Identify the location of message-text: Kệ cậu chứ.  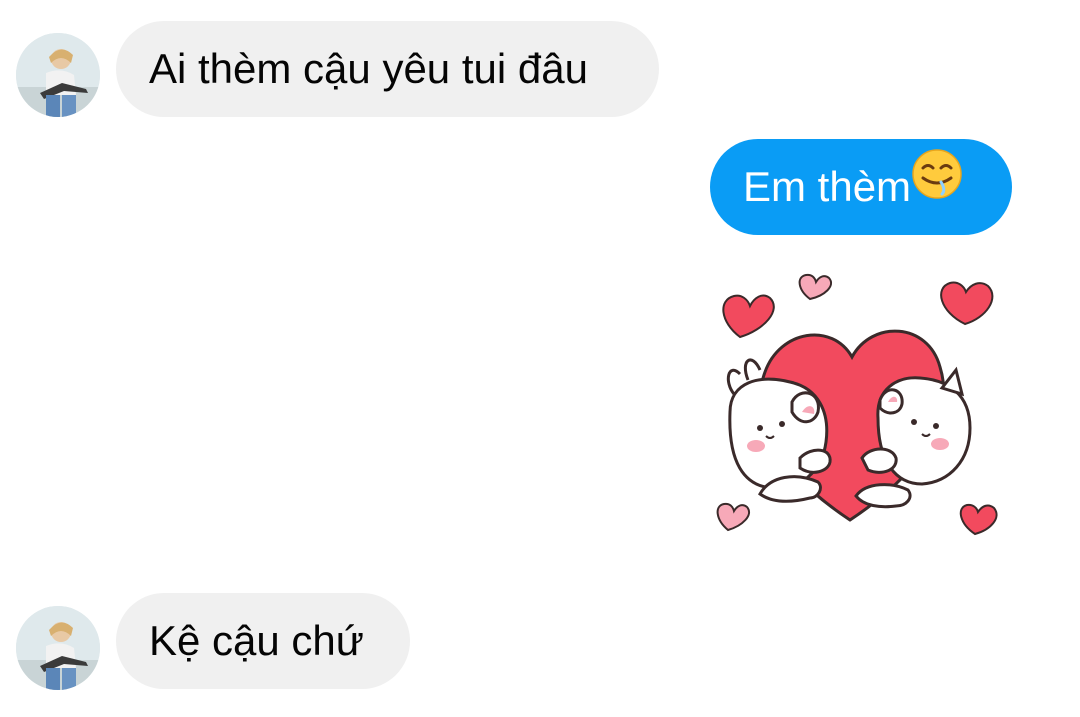
(256, 640).